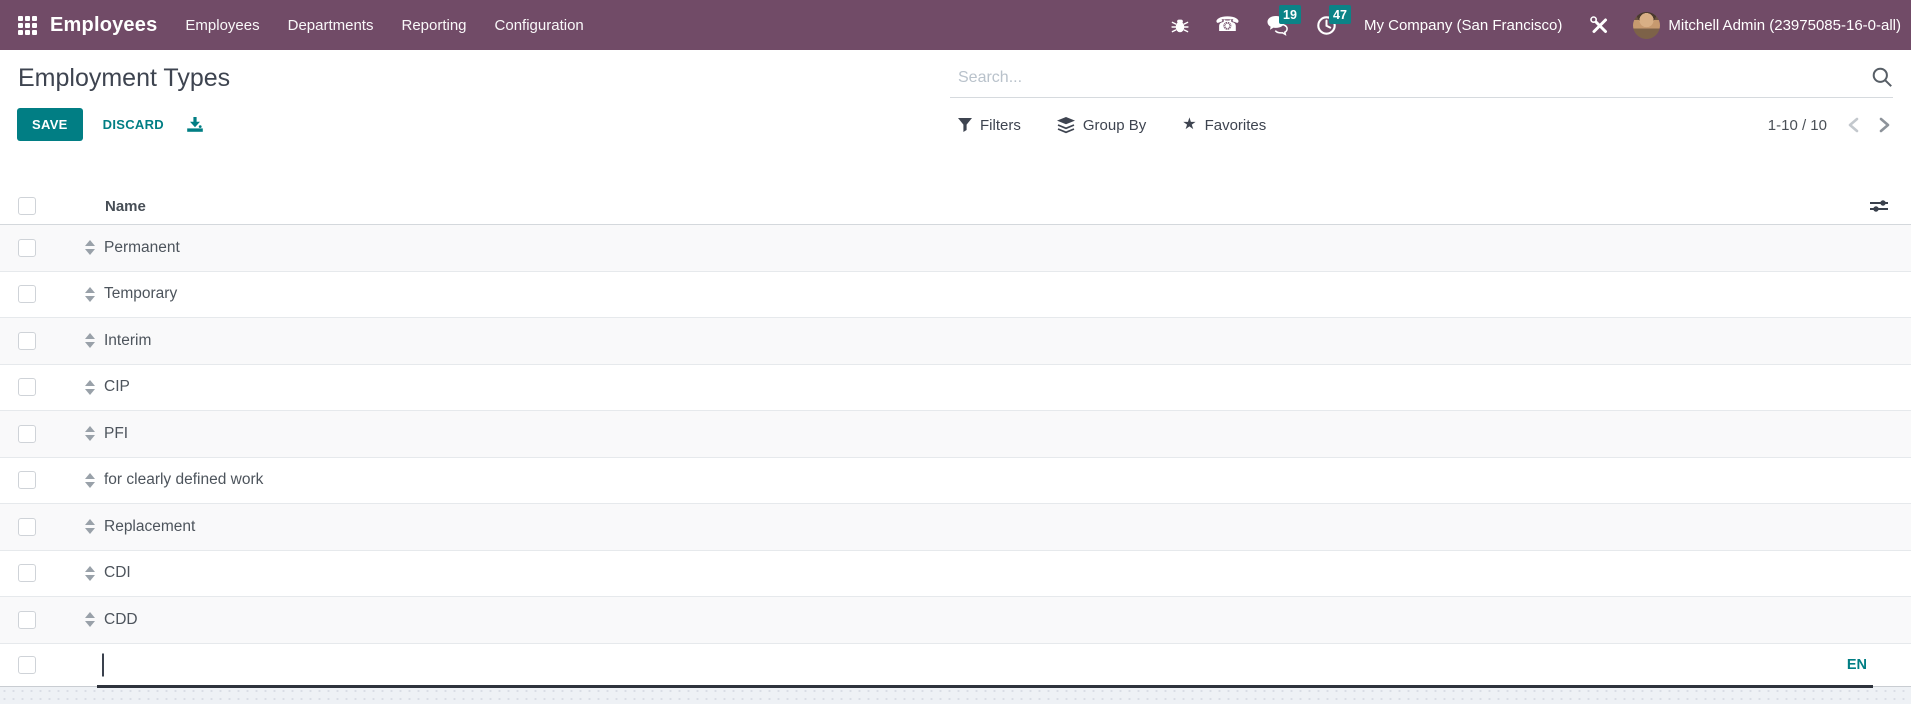 The height and width of the screenshot is (704, 1911). What do you see at coordinates (125, 206) in the screenshot?
I see `column-header-name: Name` at bounding box center [125, 206].